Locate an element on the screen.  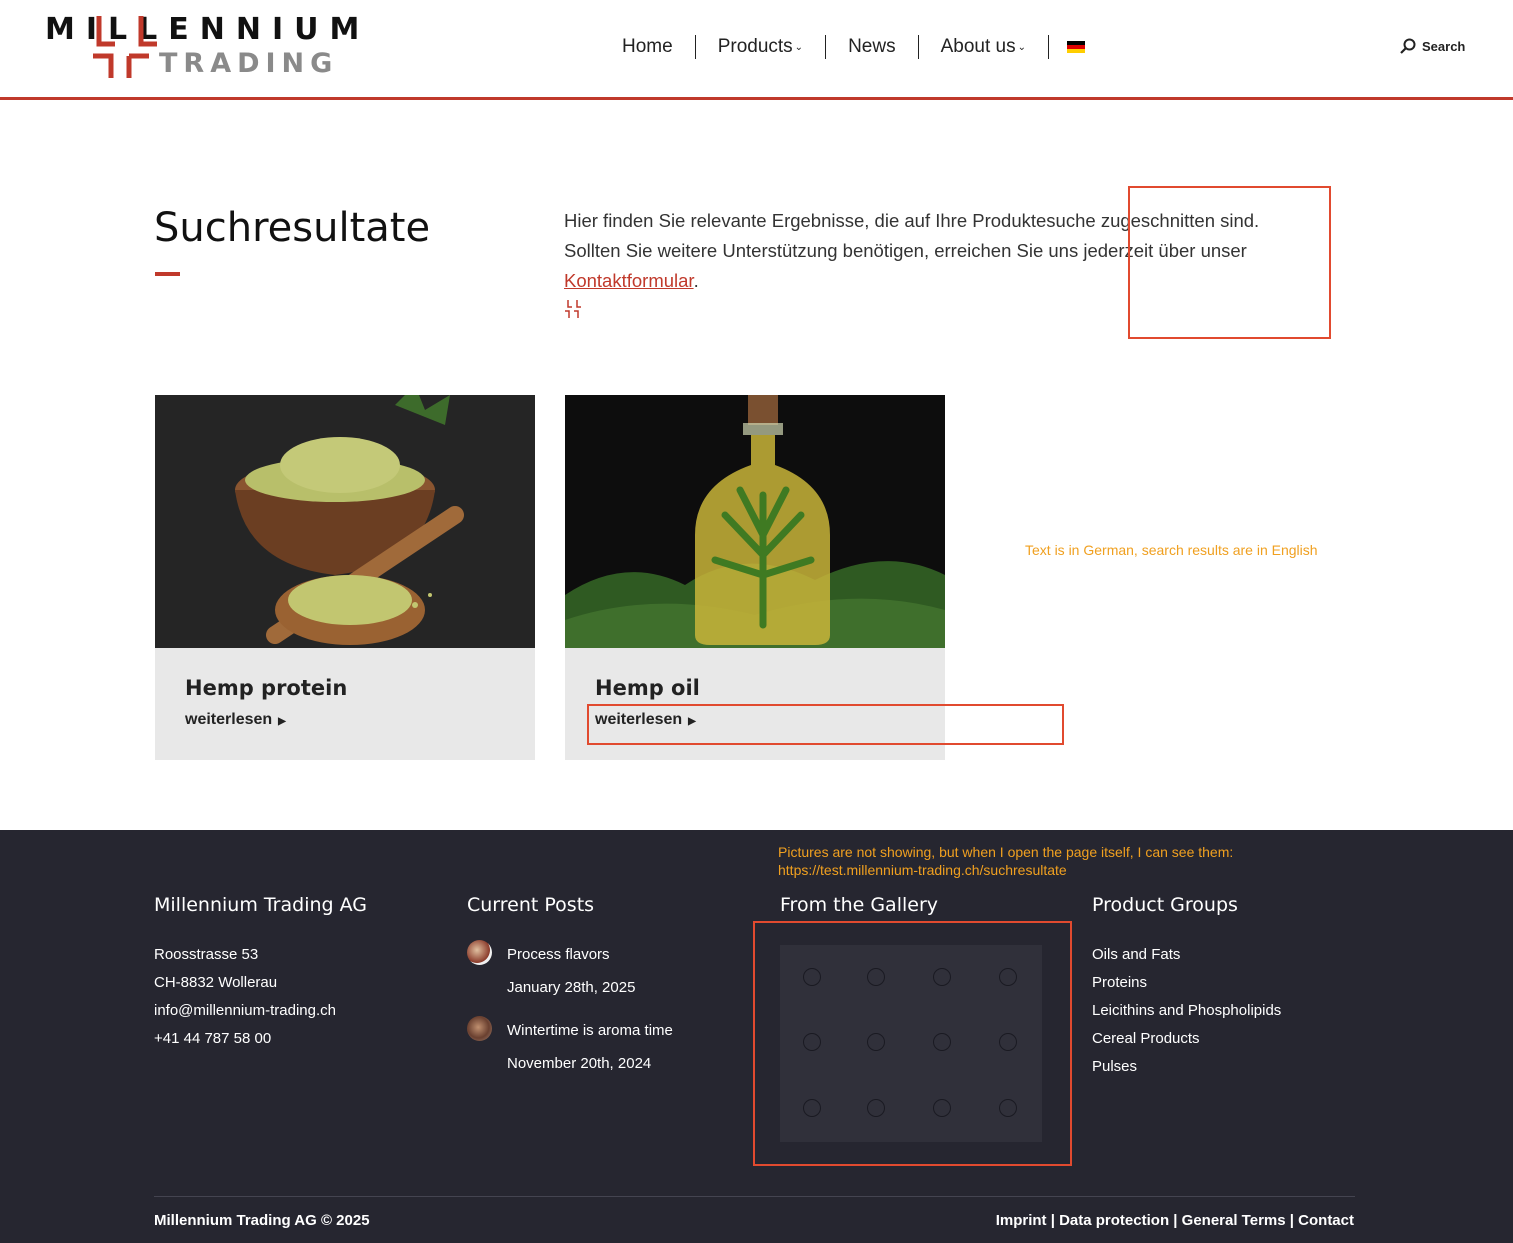
company-address-city: CH-8832 Wollerau is located at coordinates (216, 982).